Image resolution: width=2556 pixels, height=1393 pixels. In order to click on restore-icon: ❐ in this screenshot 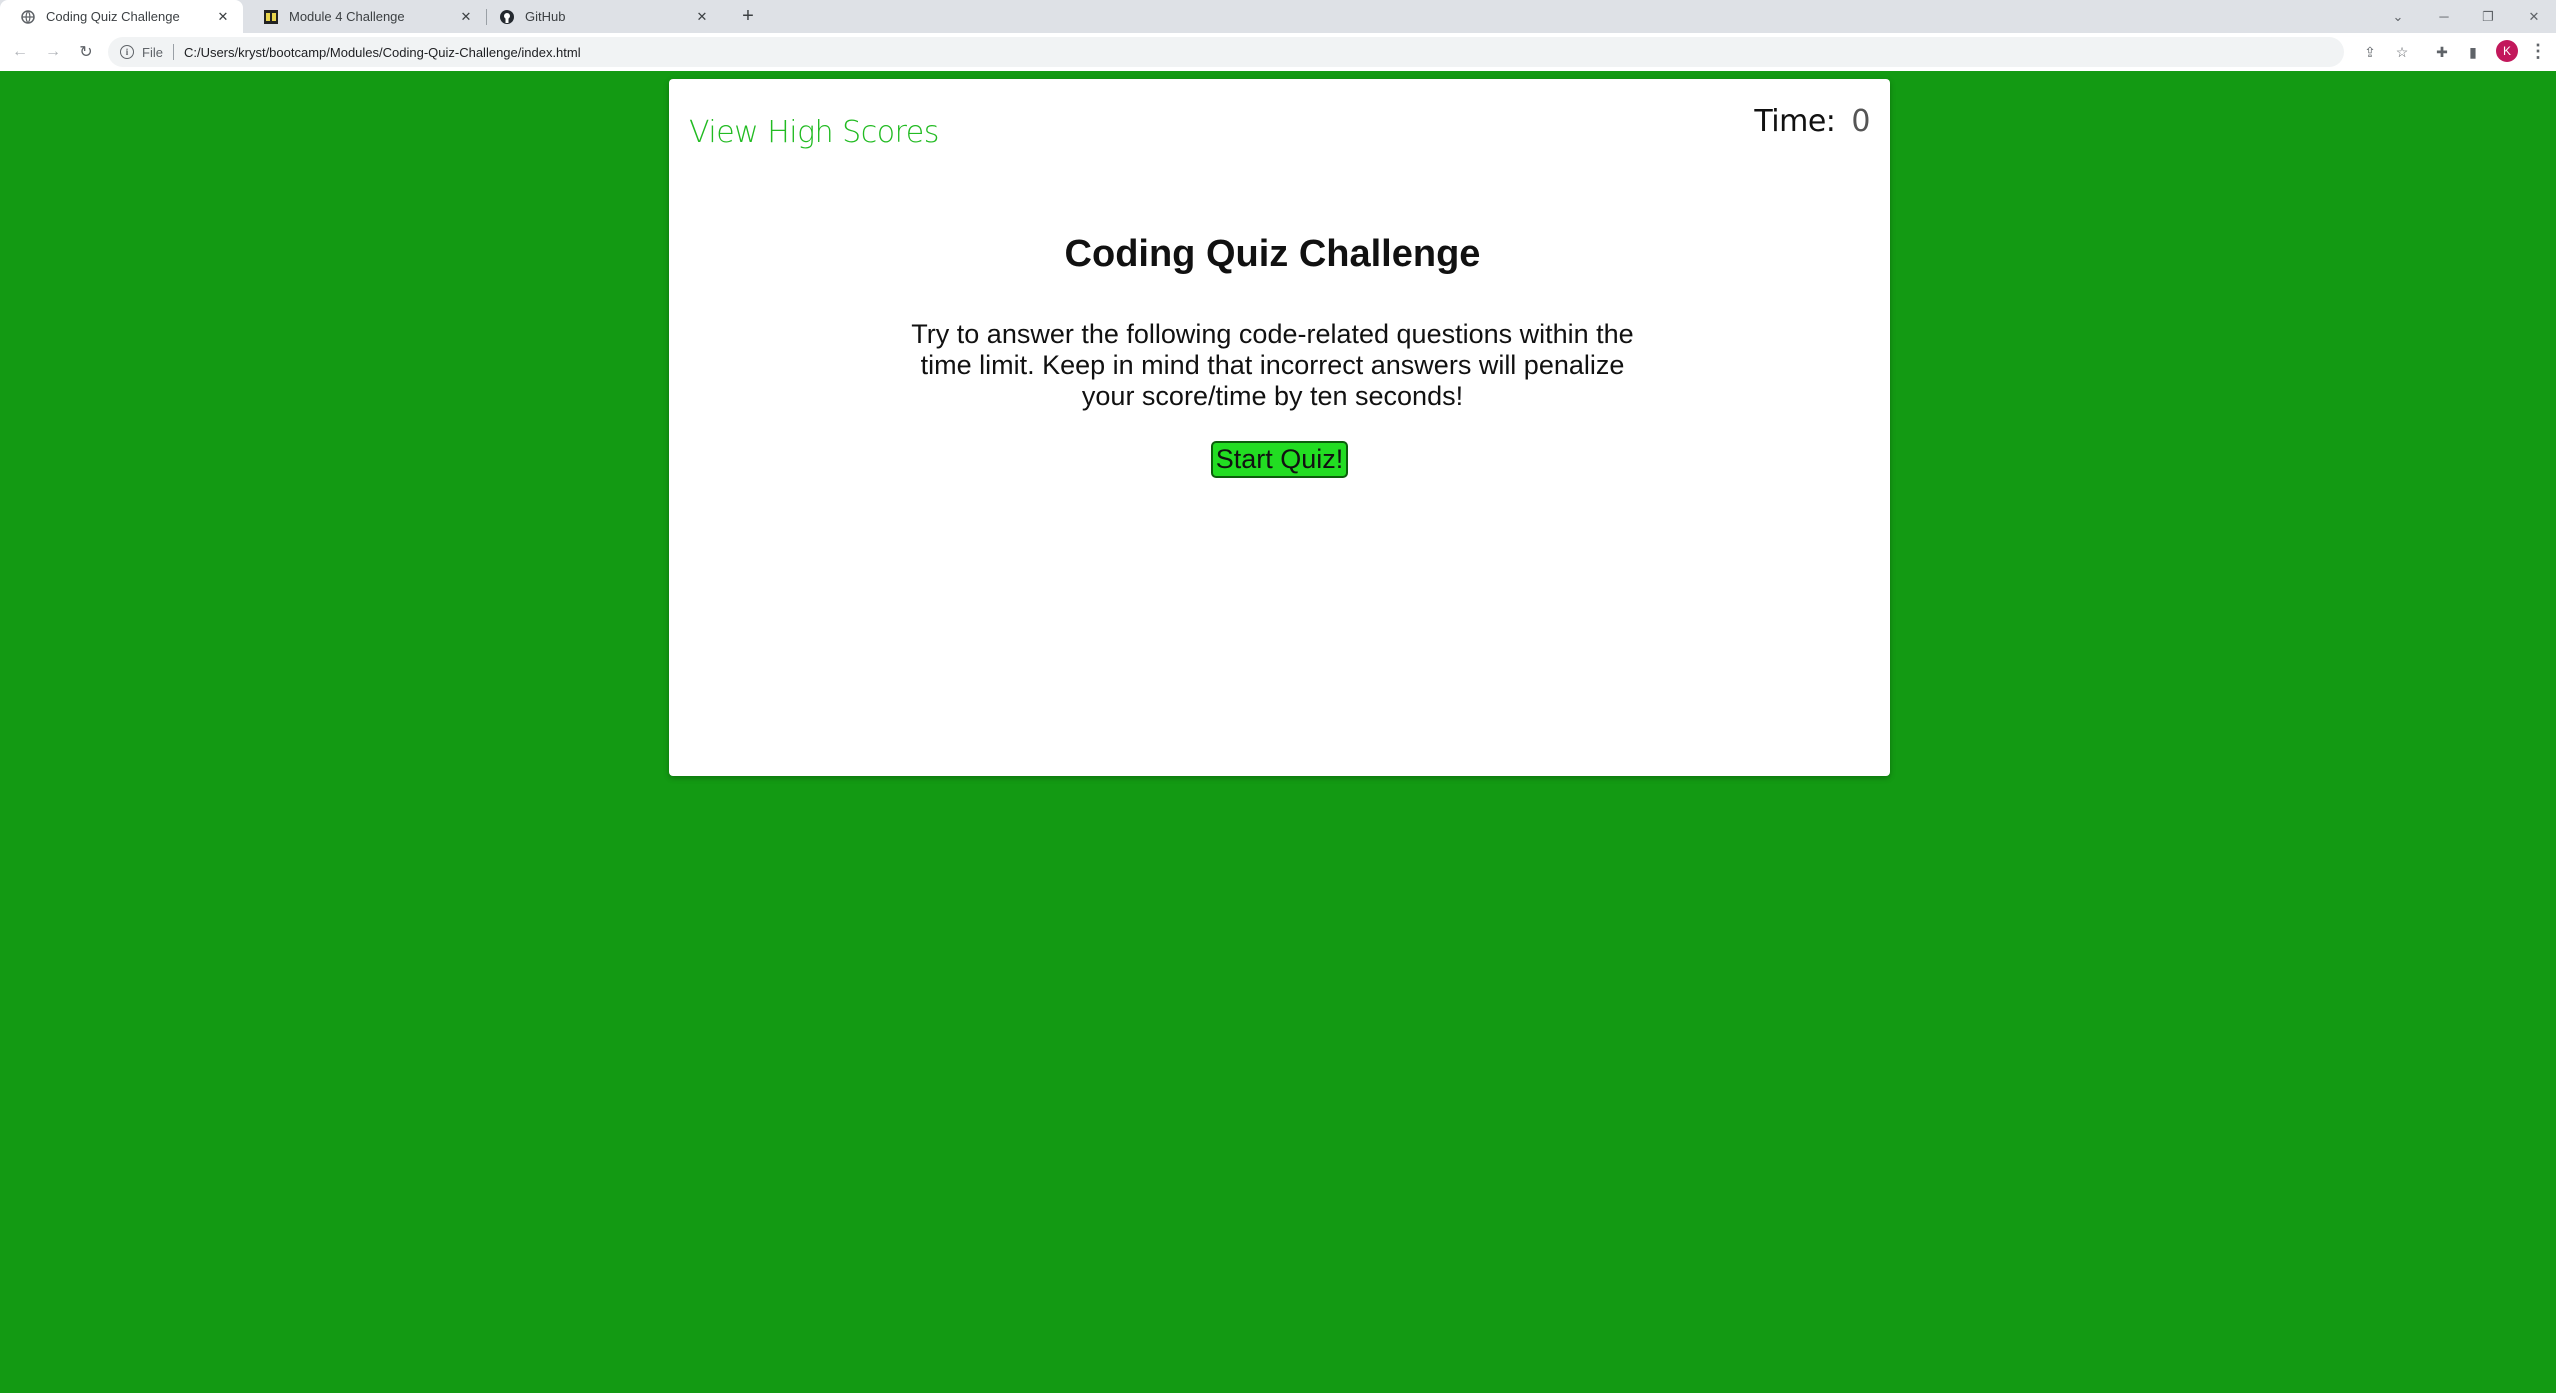, I will do `click(2488, 16)`.